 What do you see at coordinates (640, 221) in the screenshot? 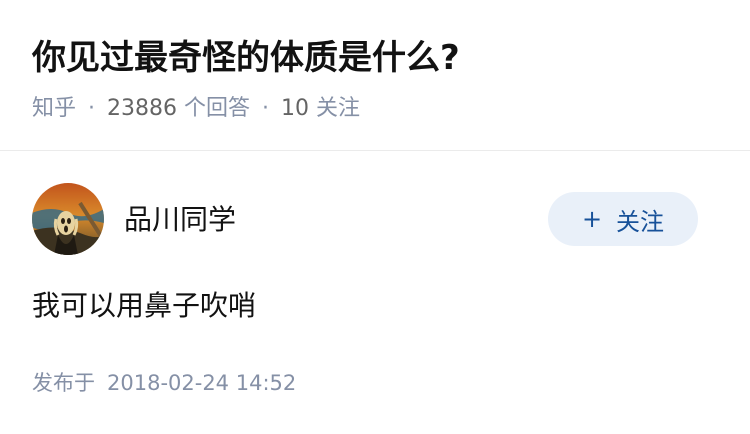
I see `follow-button-label: 关注` at bounding box center [640, 221].